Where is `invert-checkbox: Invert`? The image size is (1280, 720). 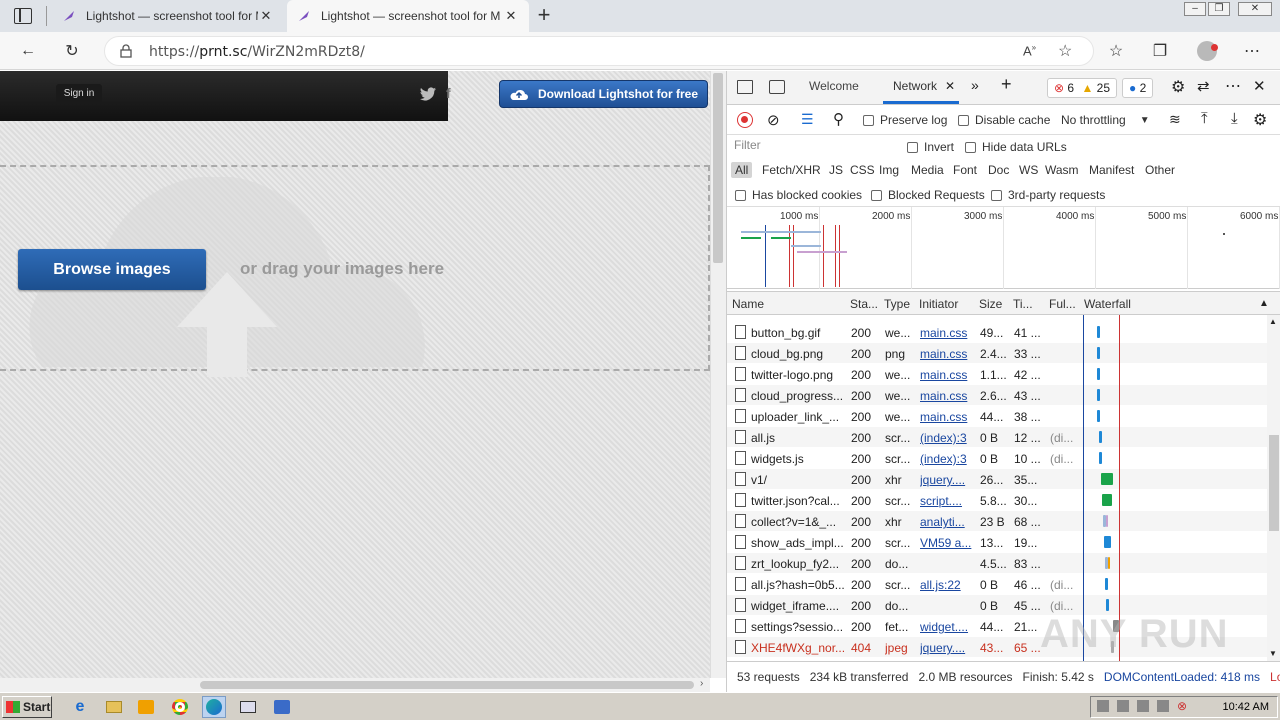 invert-checkbox: Invert is located at coordinates (930, 147).